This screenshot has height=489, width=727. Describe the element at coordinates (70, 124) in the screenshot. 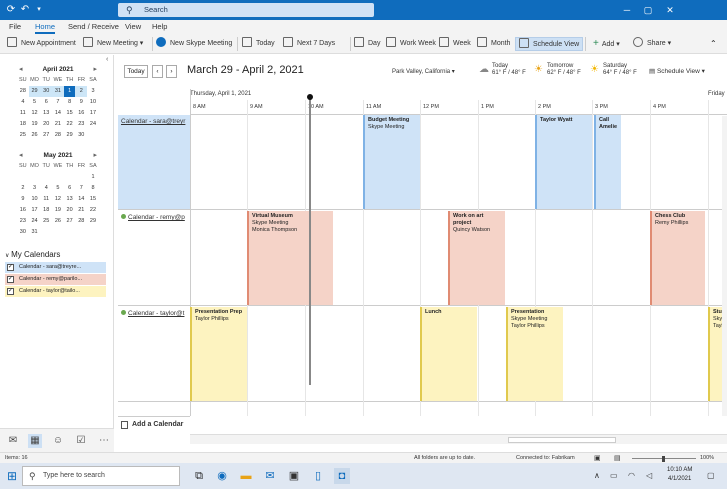

I see `mini-calendar-day: 22` at that location.